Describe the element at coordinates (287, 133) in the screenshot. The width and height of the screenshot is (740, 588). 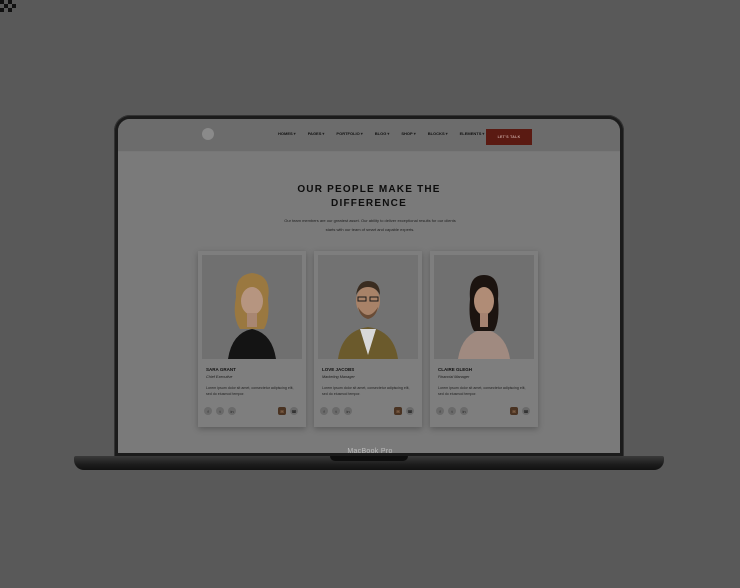
I see `nav-item-homes: HOMES▾` at that location.